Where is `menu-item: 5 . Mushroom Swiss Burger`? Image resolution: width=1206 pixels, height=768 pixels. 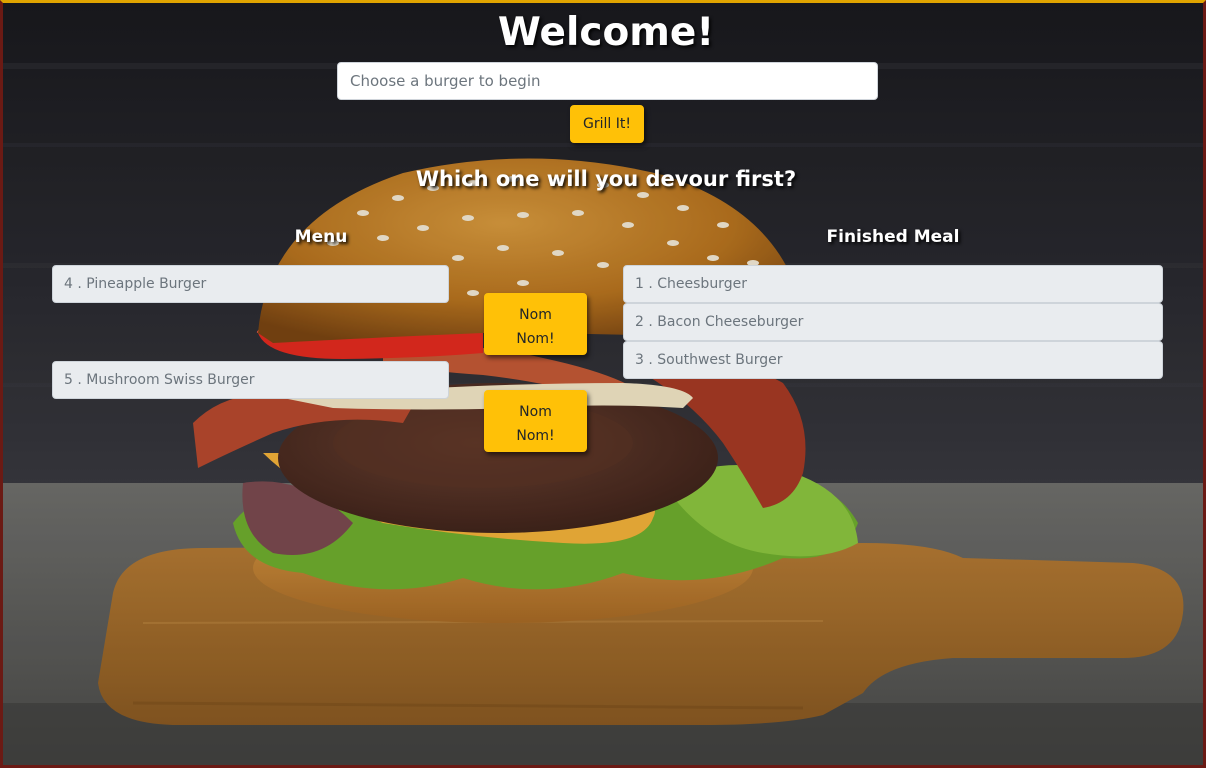
menu-item: 5 . Mushroom Swiss Burger is located at coordinates (250, 380).